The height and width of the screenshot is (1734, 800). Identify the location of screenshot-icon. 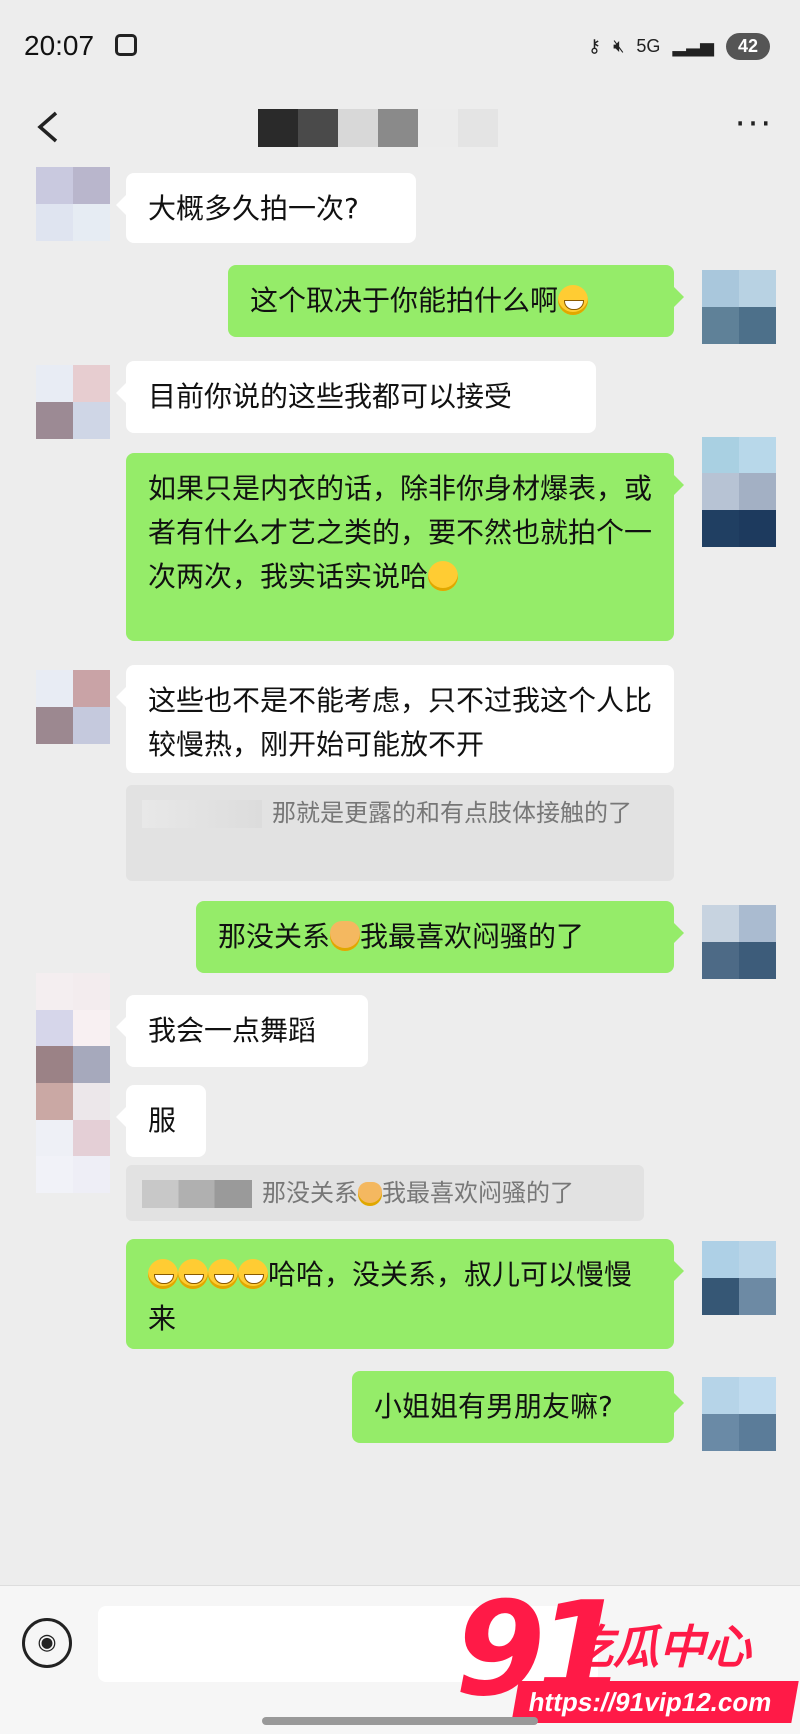
(126, 45).